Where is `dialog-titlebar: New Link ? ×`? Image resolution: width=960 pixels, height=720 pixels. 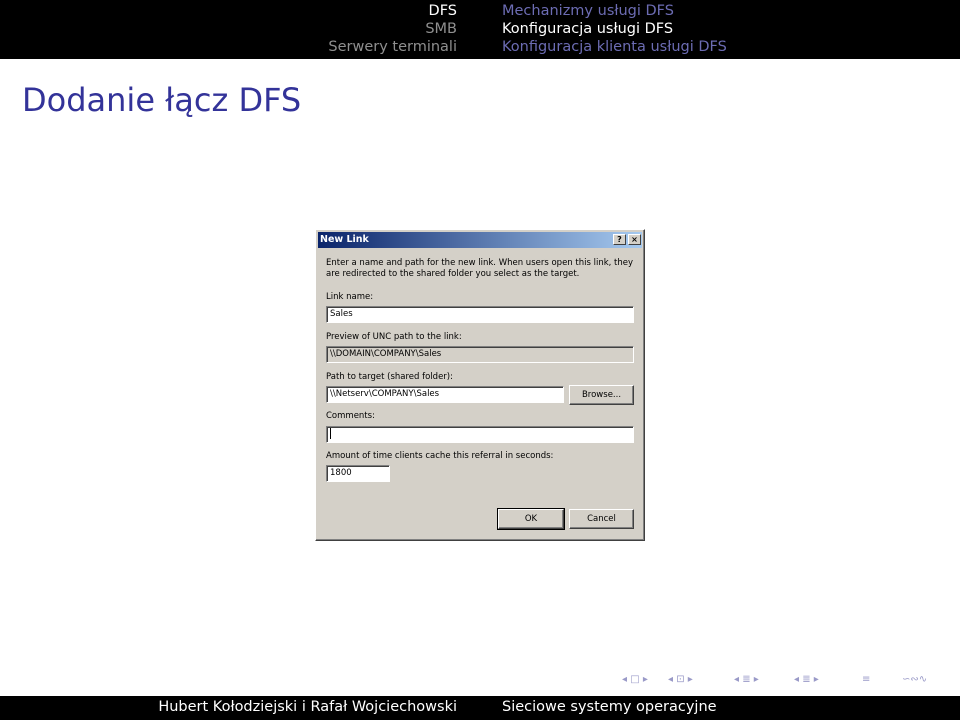
dialog-titlebar: New Link ? × is located at coordinates (480, 240).